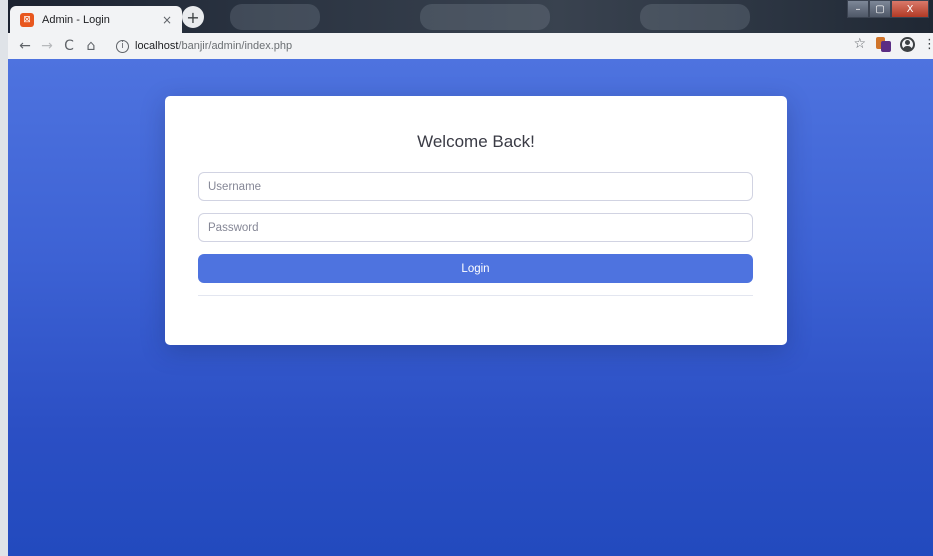  I want to click on username-input, so click(475, 186).